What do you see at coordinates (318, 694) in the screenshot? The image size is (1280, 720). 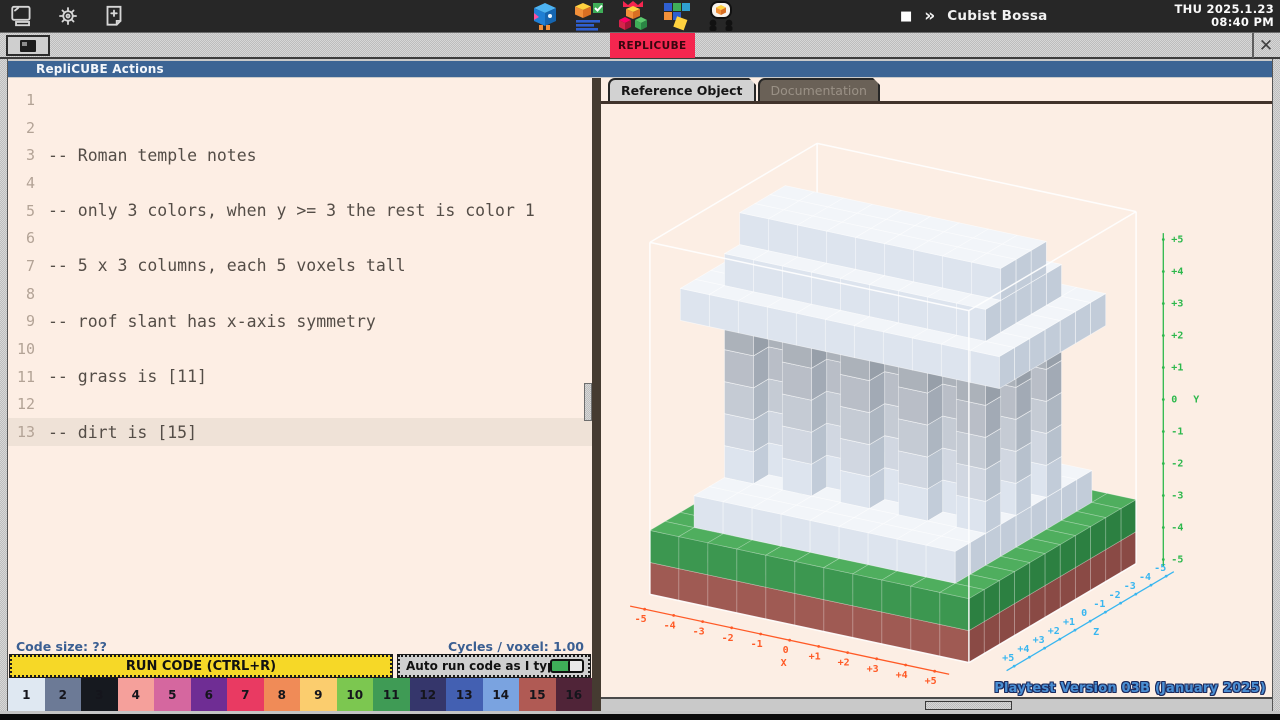 I see `palette-swatch-9: 9` at bounding box center [318, 694].